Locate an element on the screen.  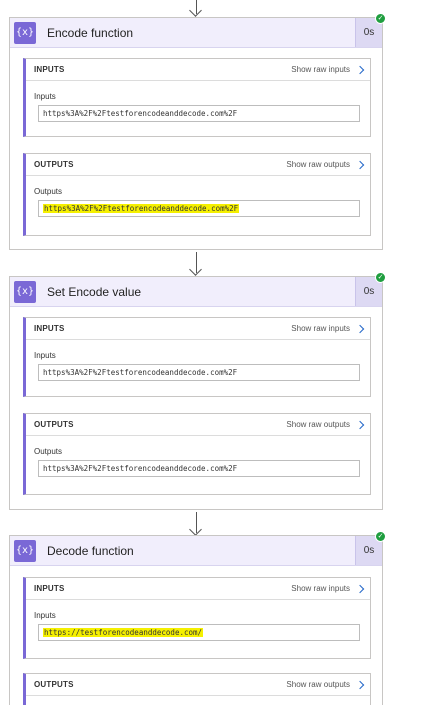
card-header: {x} Set Encode value 0s ✓ is located at coordinates (198, 289).